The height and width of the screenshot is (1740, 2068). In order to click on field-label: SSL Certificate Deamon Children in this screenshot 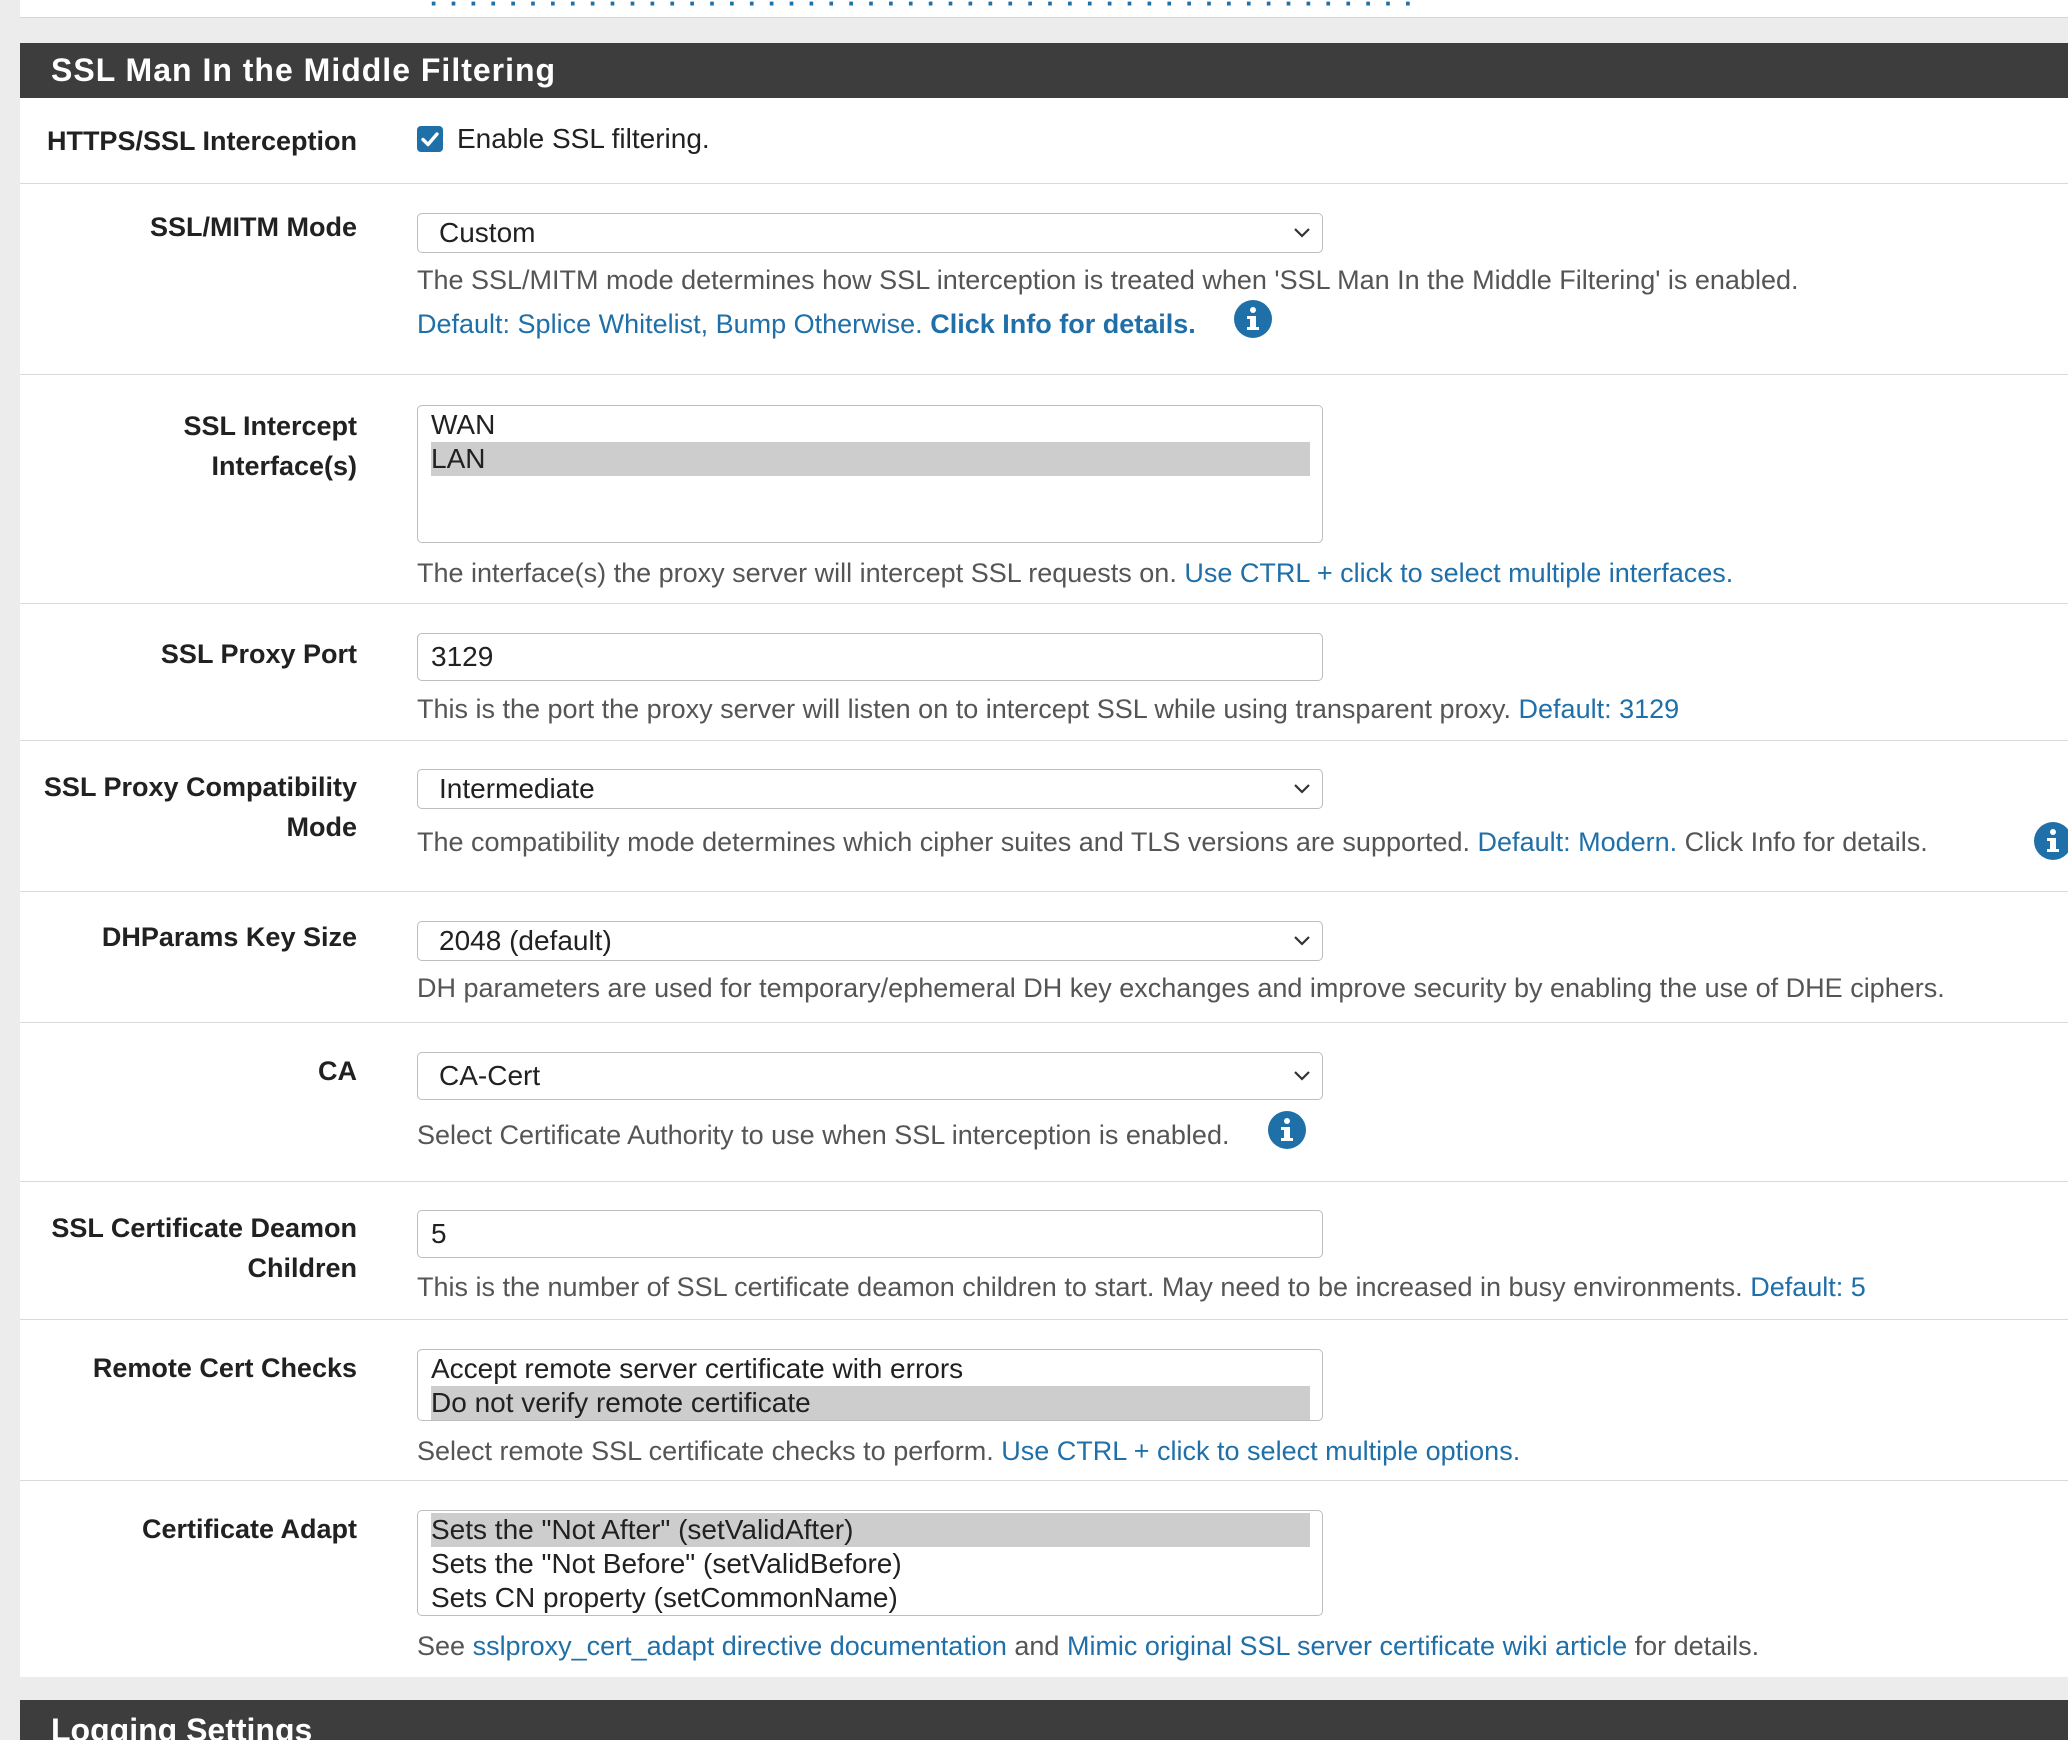, I will do `click(204, 1248)`.